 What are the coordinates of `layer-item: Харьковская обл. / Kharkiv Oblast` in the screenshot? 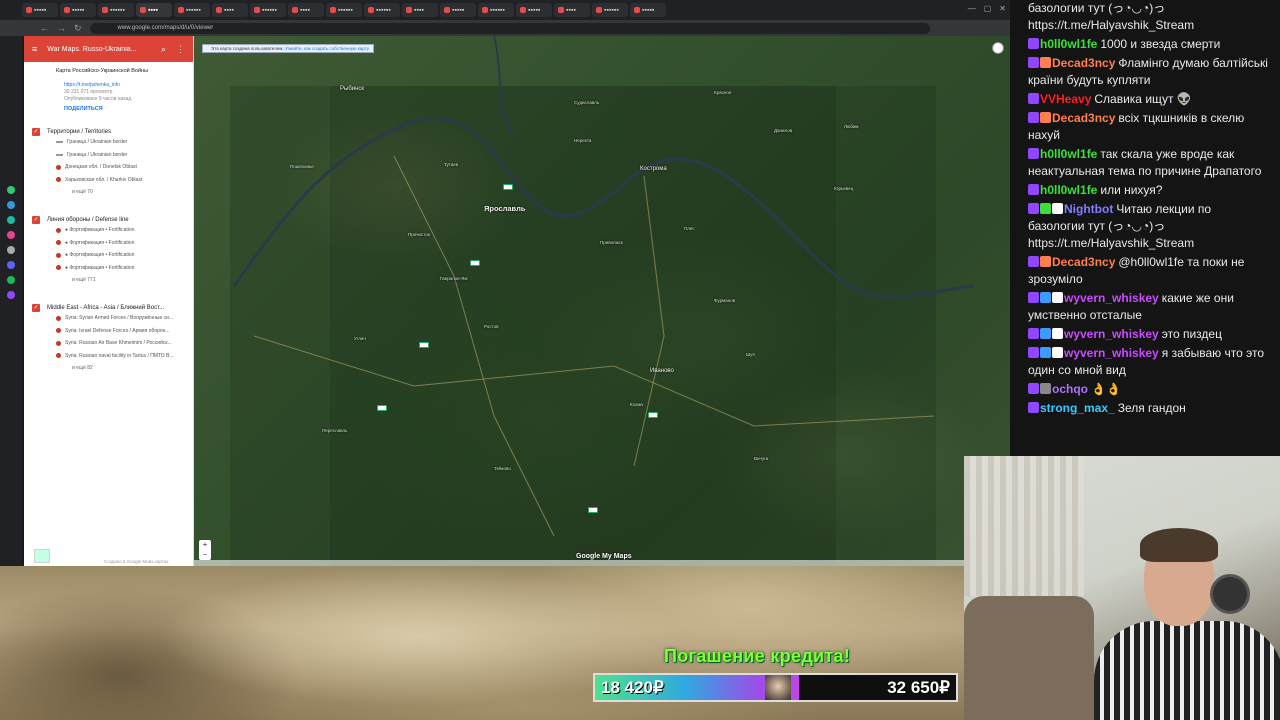 It's located at (120, 180).